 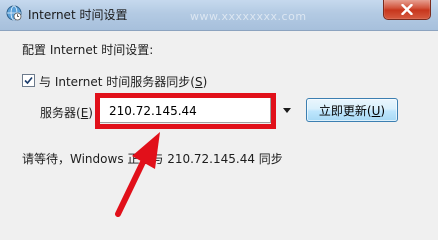 I want to click on close-icon, so click(x=407, y=9).